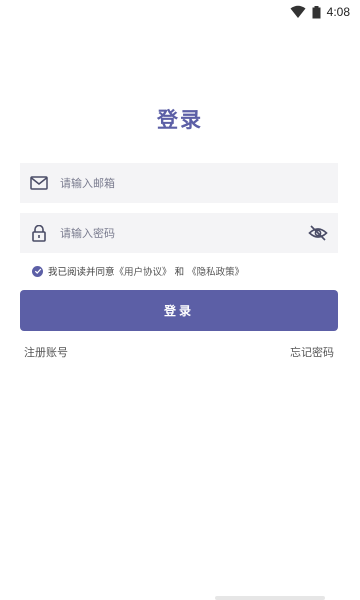  Describe the element at coordinates (39, 183) in the screenshot. I see `mail-icon` at that location.